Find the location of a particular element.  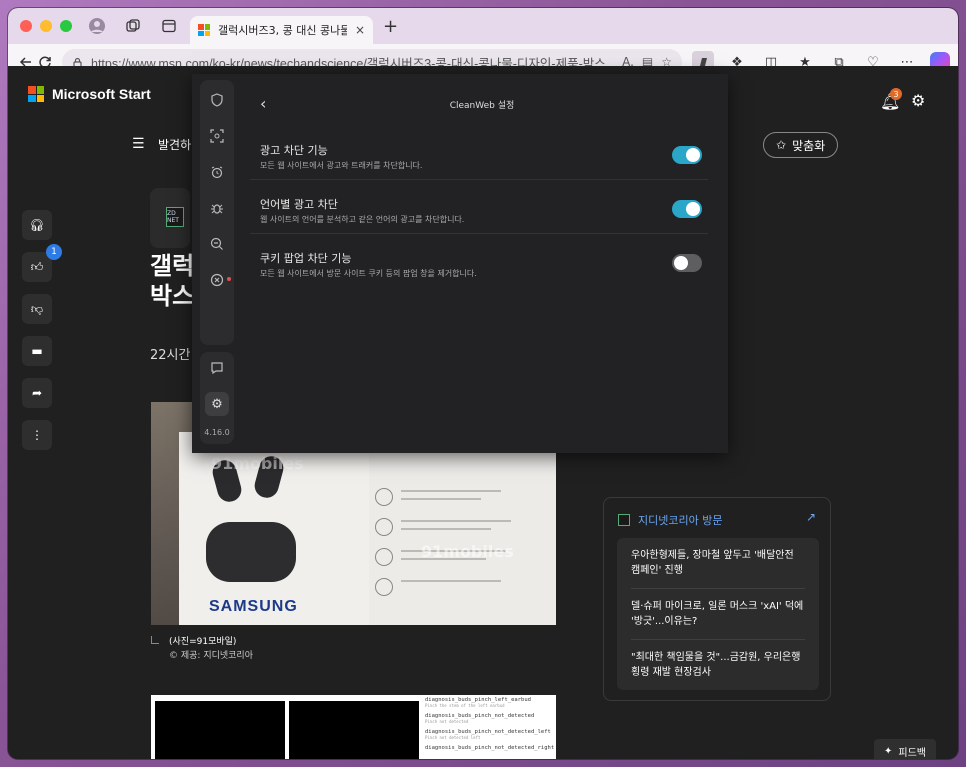

zoom-window-button is located at coordinates (66, 26).